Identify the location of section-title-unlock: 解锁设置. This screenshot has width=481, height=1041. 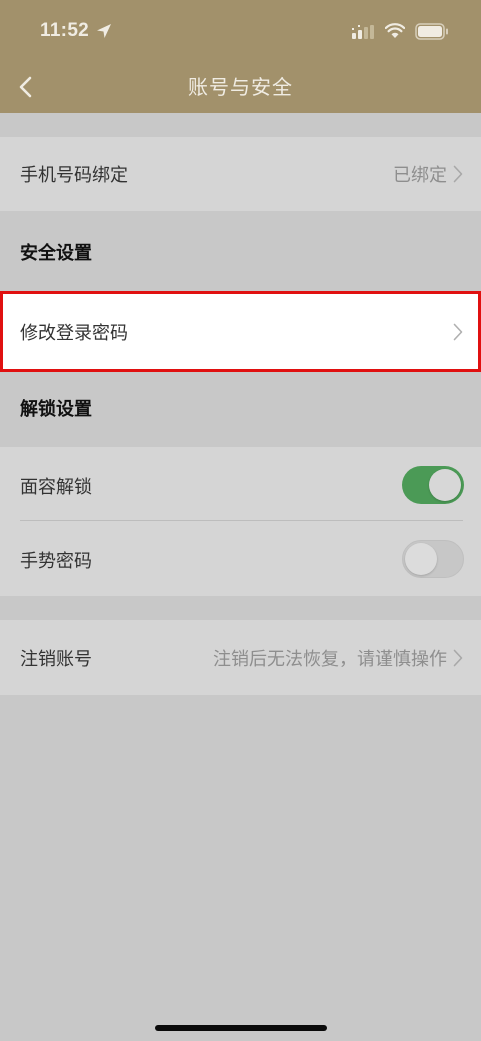
(56, 409).